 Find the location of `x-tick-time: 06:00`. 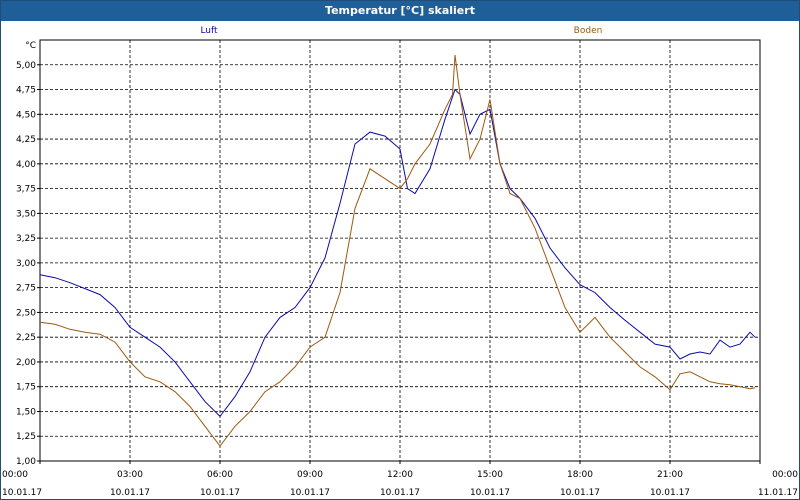

x-tick-time: 06:00 is located at coordinates (220, 475).